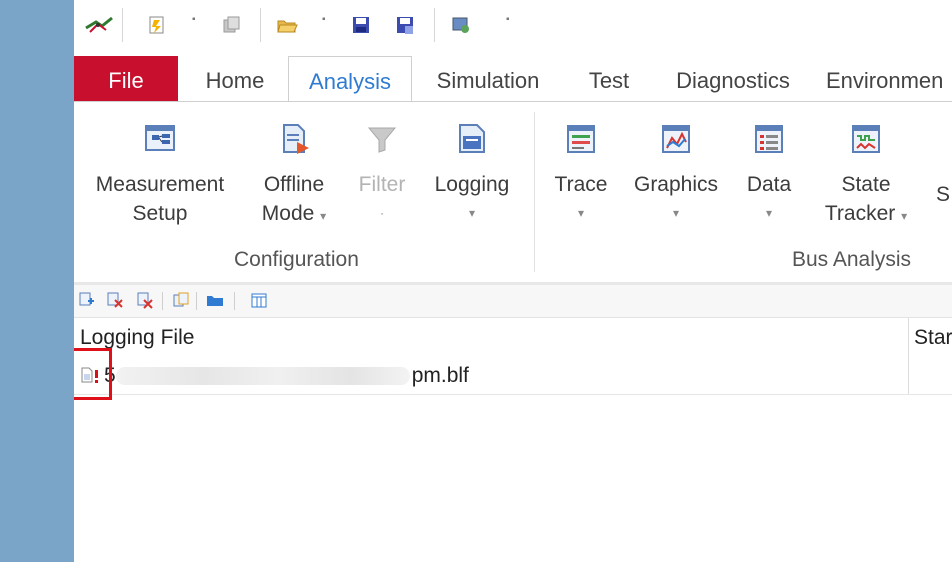  What do you see at coordinates (933, 338) in the screenshot?
I see `column-header-start: Star` at bounding box center [933, 338].